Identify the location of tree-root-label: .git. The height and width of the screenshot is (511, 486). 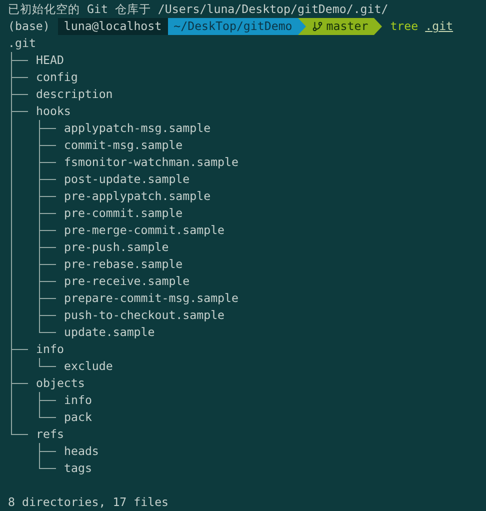
(22, 43).